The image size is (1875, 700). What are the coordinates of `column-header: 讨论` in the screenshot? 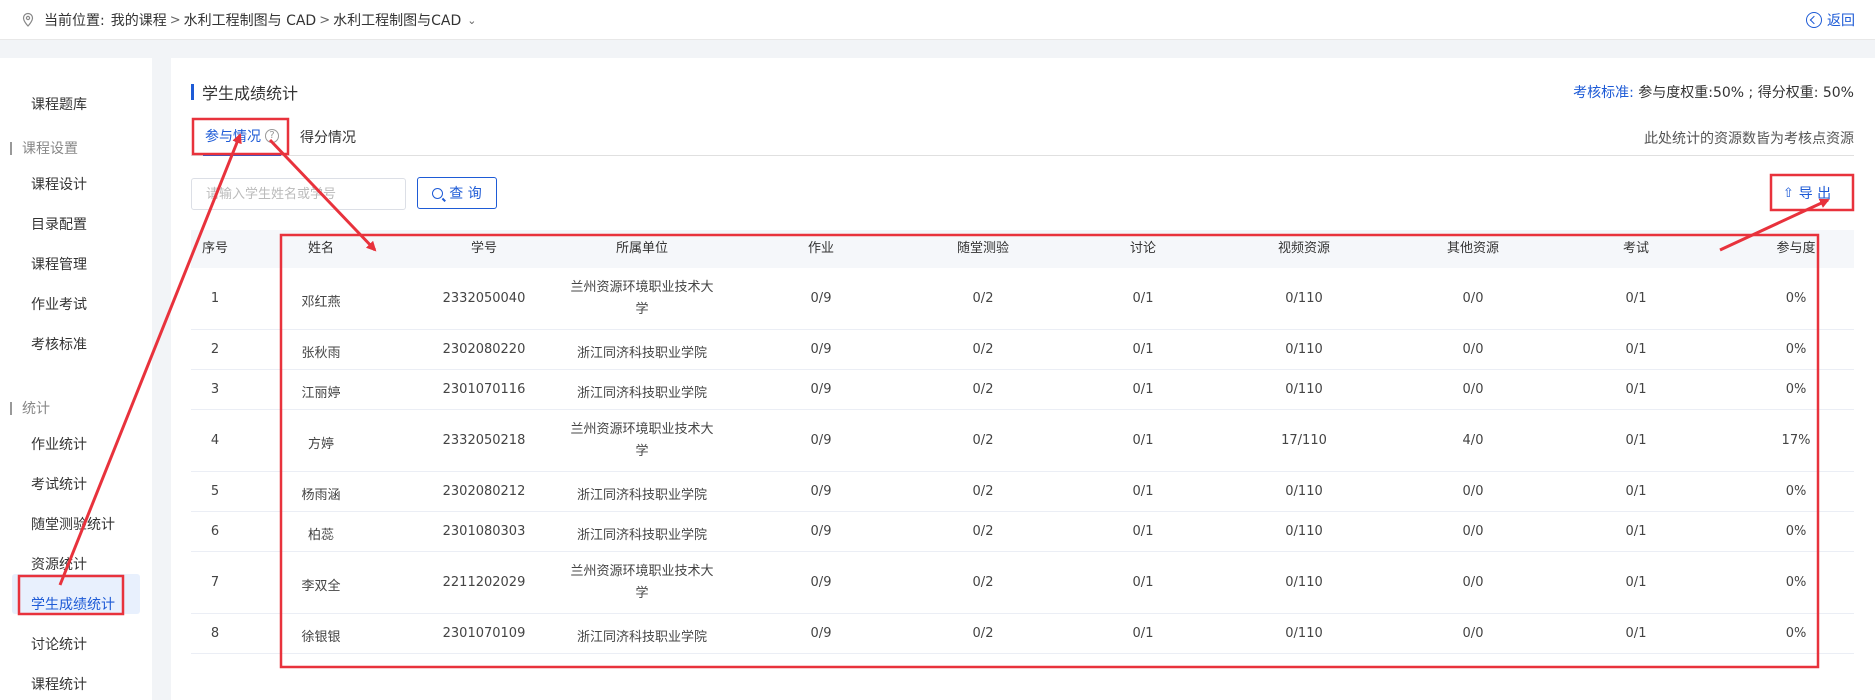 It's located at (1143, 248).